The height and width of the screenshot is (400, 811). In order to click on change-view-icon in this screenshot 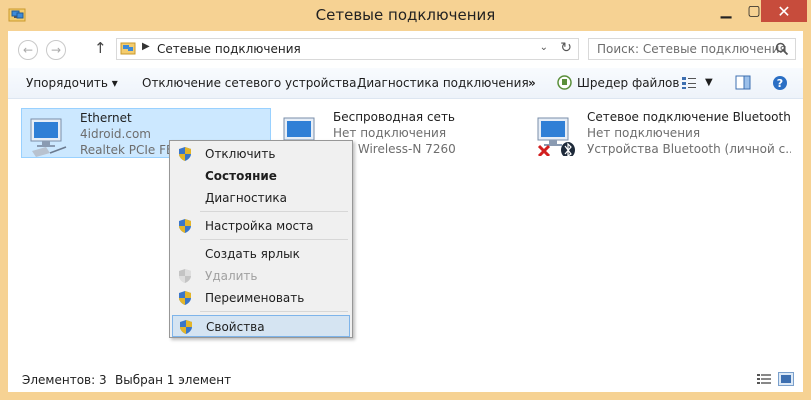, I will do `click(690, 83)`.